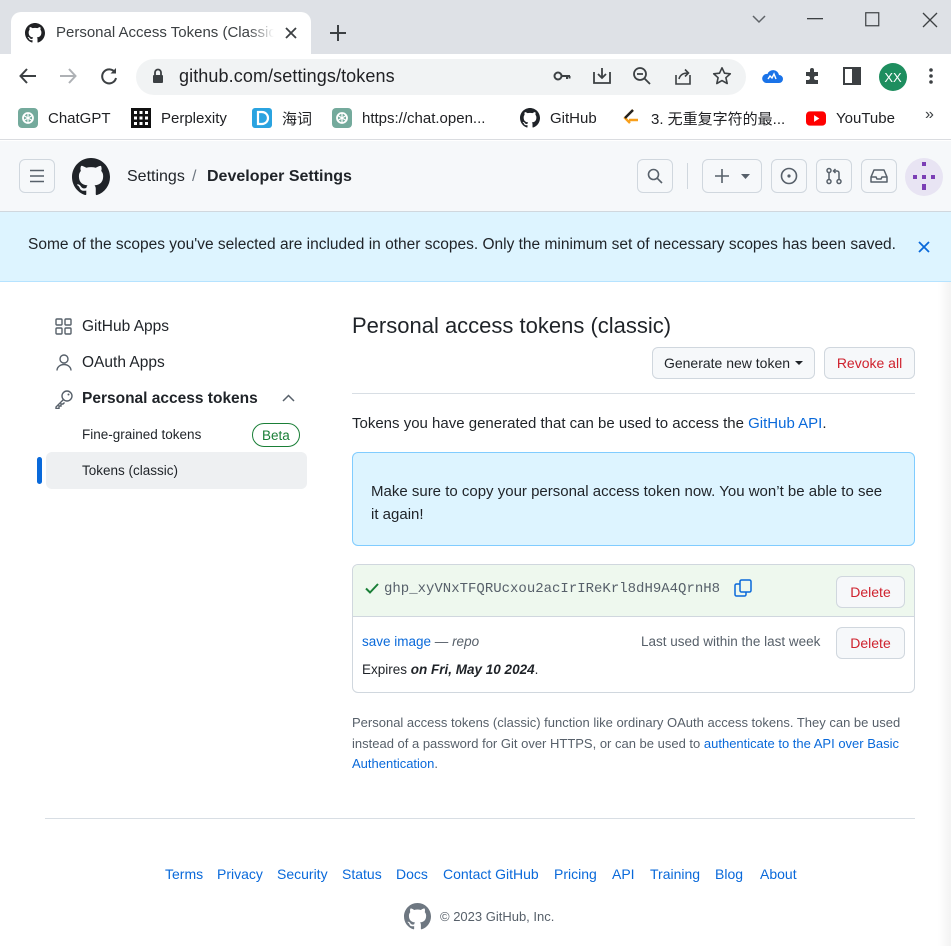  What do you see at coordinates (68, 76) in the screenshot?
I see `forward-icon` at bounding box center [68, 76].